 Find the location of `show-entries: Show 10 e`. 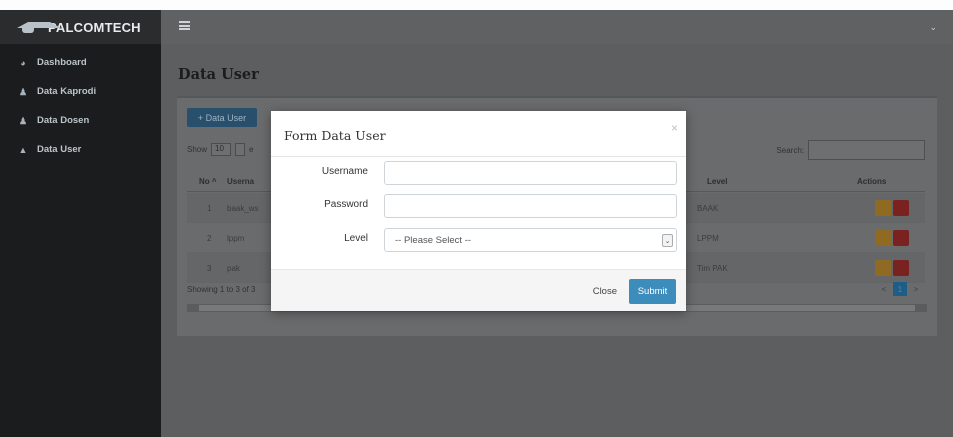

show-entries: Show 10 e is located at coordinates (220, 149).